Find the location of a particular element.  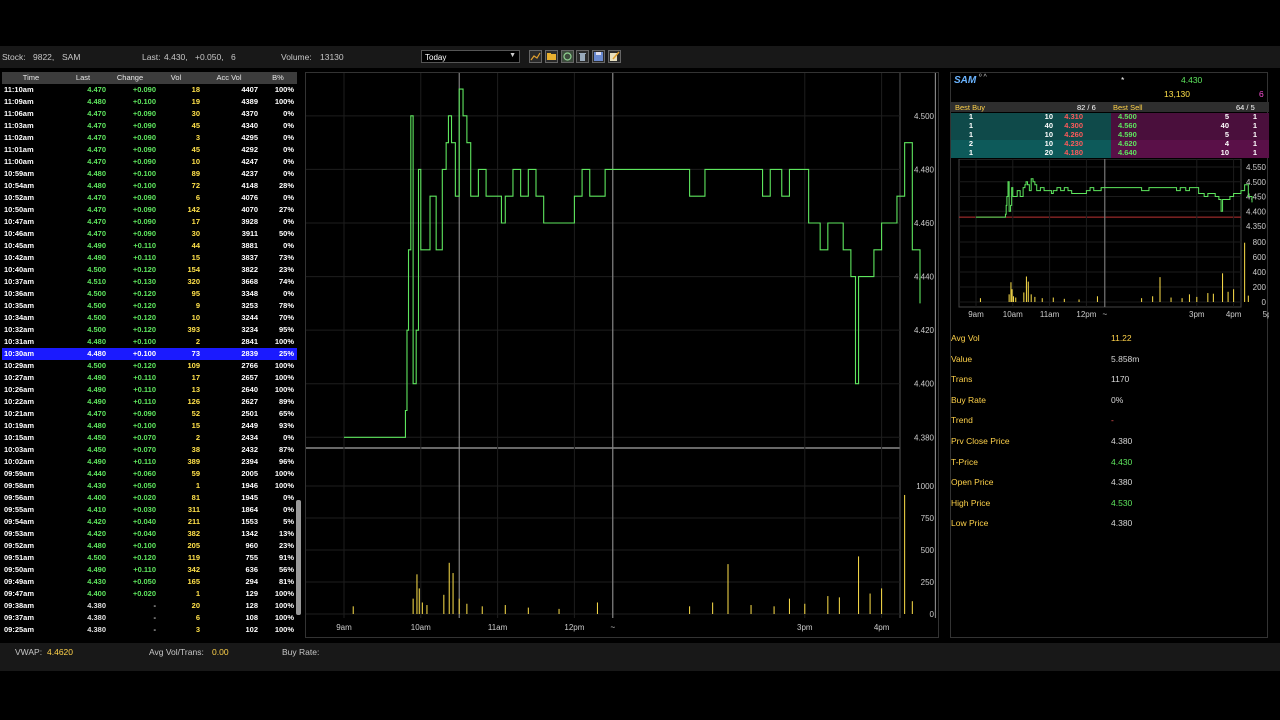

table-row: 09:53am 4.420 +0.040 382 1342 13% is located at coordinates (149, 534).